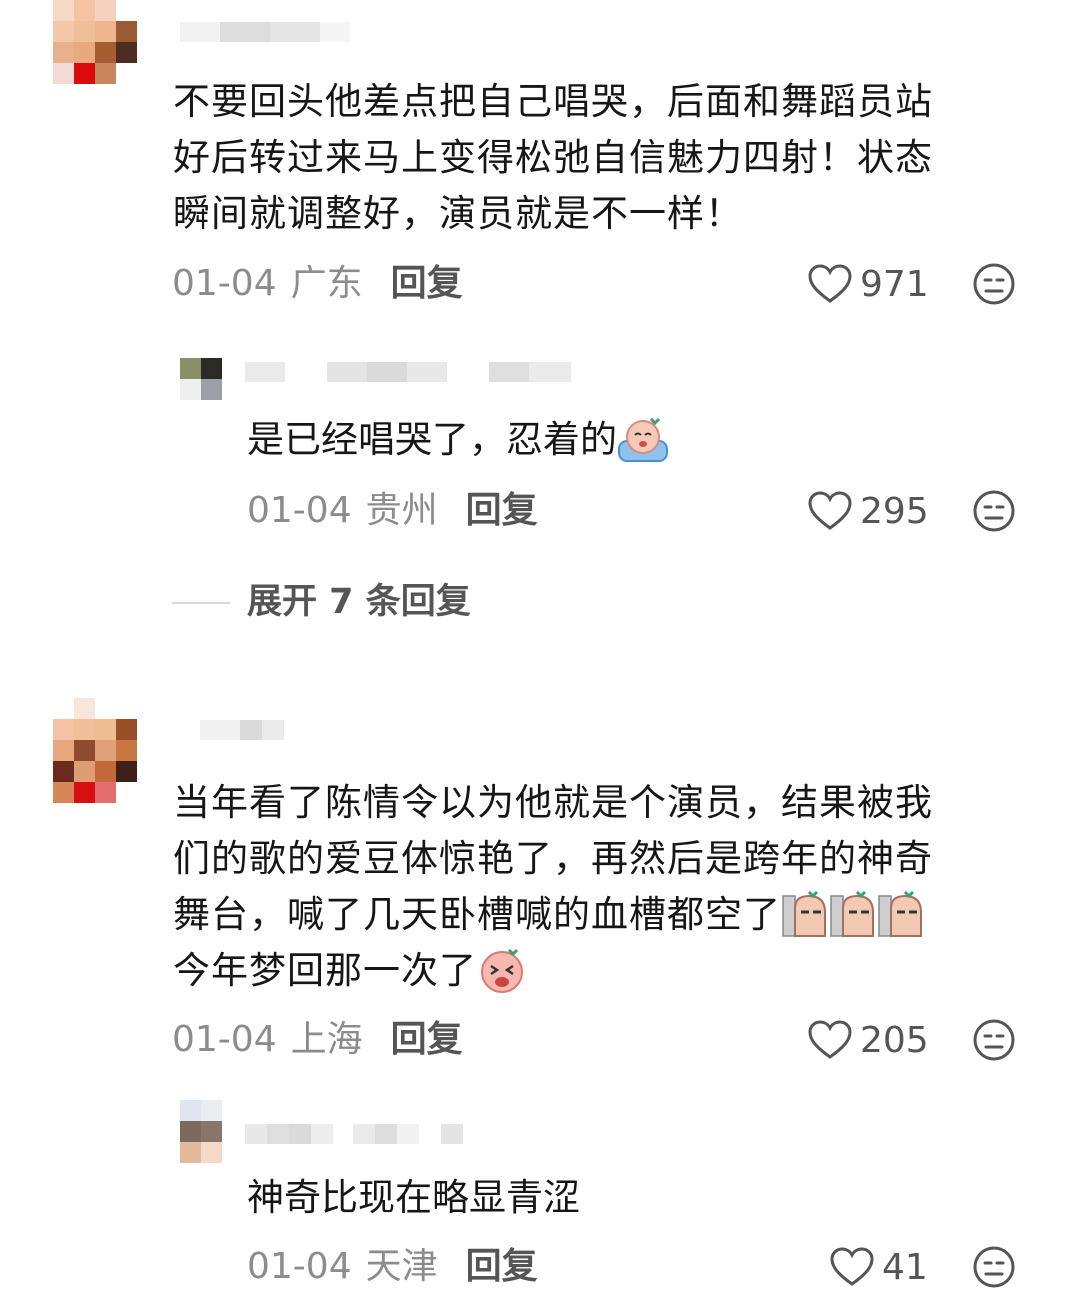 The width and height of the screenshot is (1080, 1312). I want to click on laughing-sticker-icon, so click(502, 970).